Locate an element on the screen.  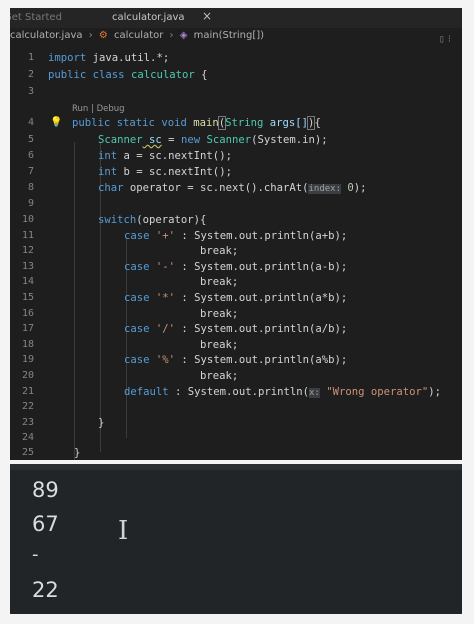
console-top-edge is located at coordinates (236, 467).